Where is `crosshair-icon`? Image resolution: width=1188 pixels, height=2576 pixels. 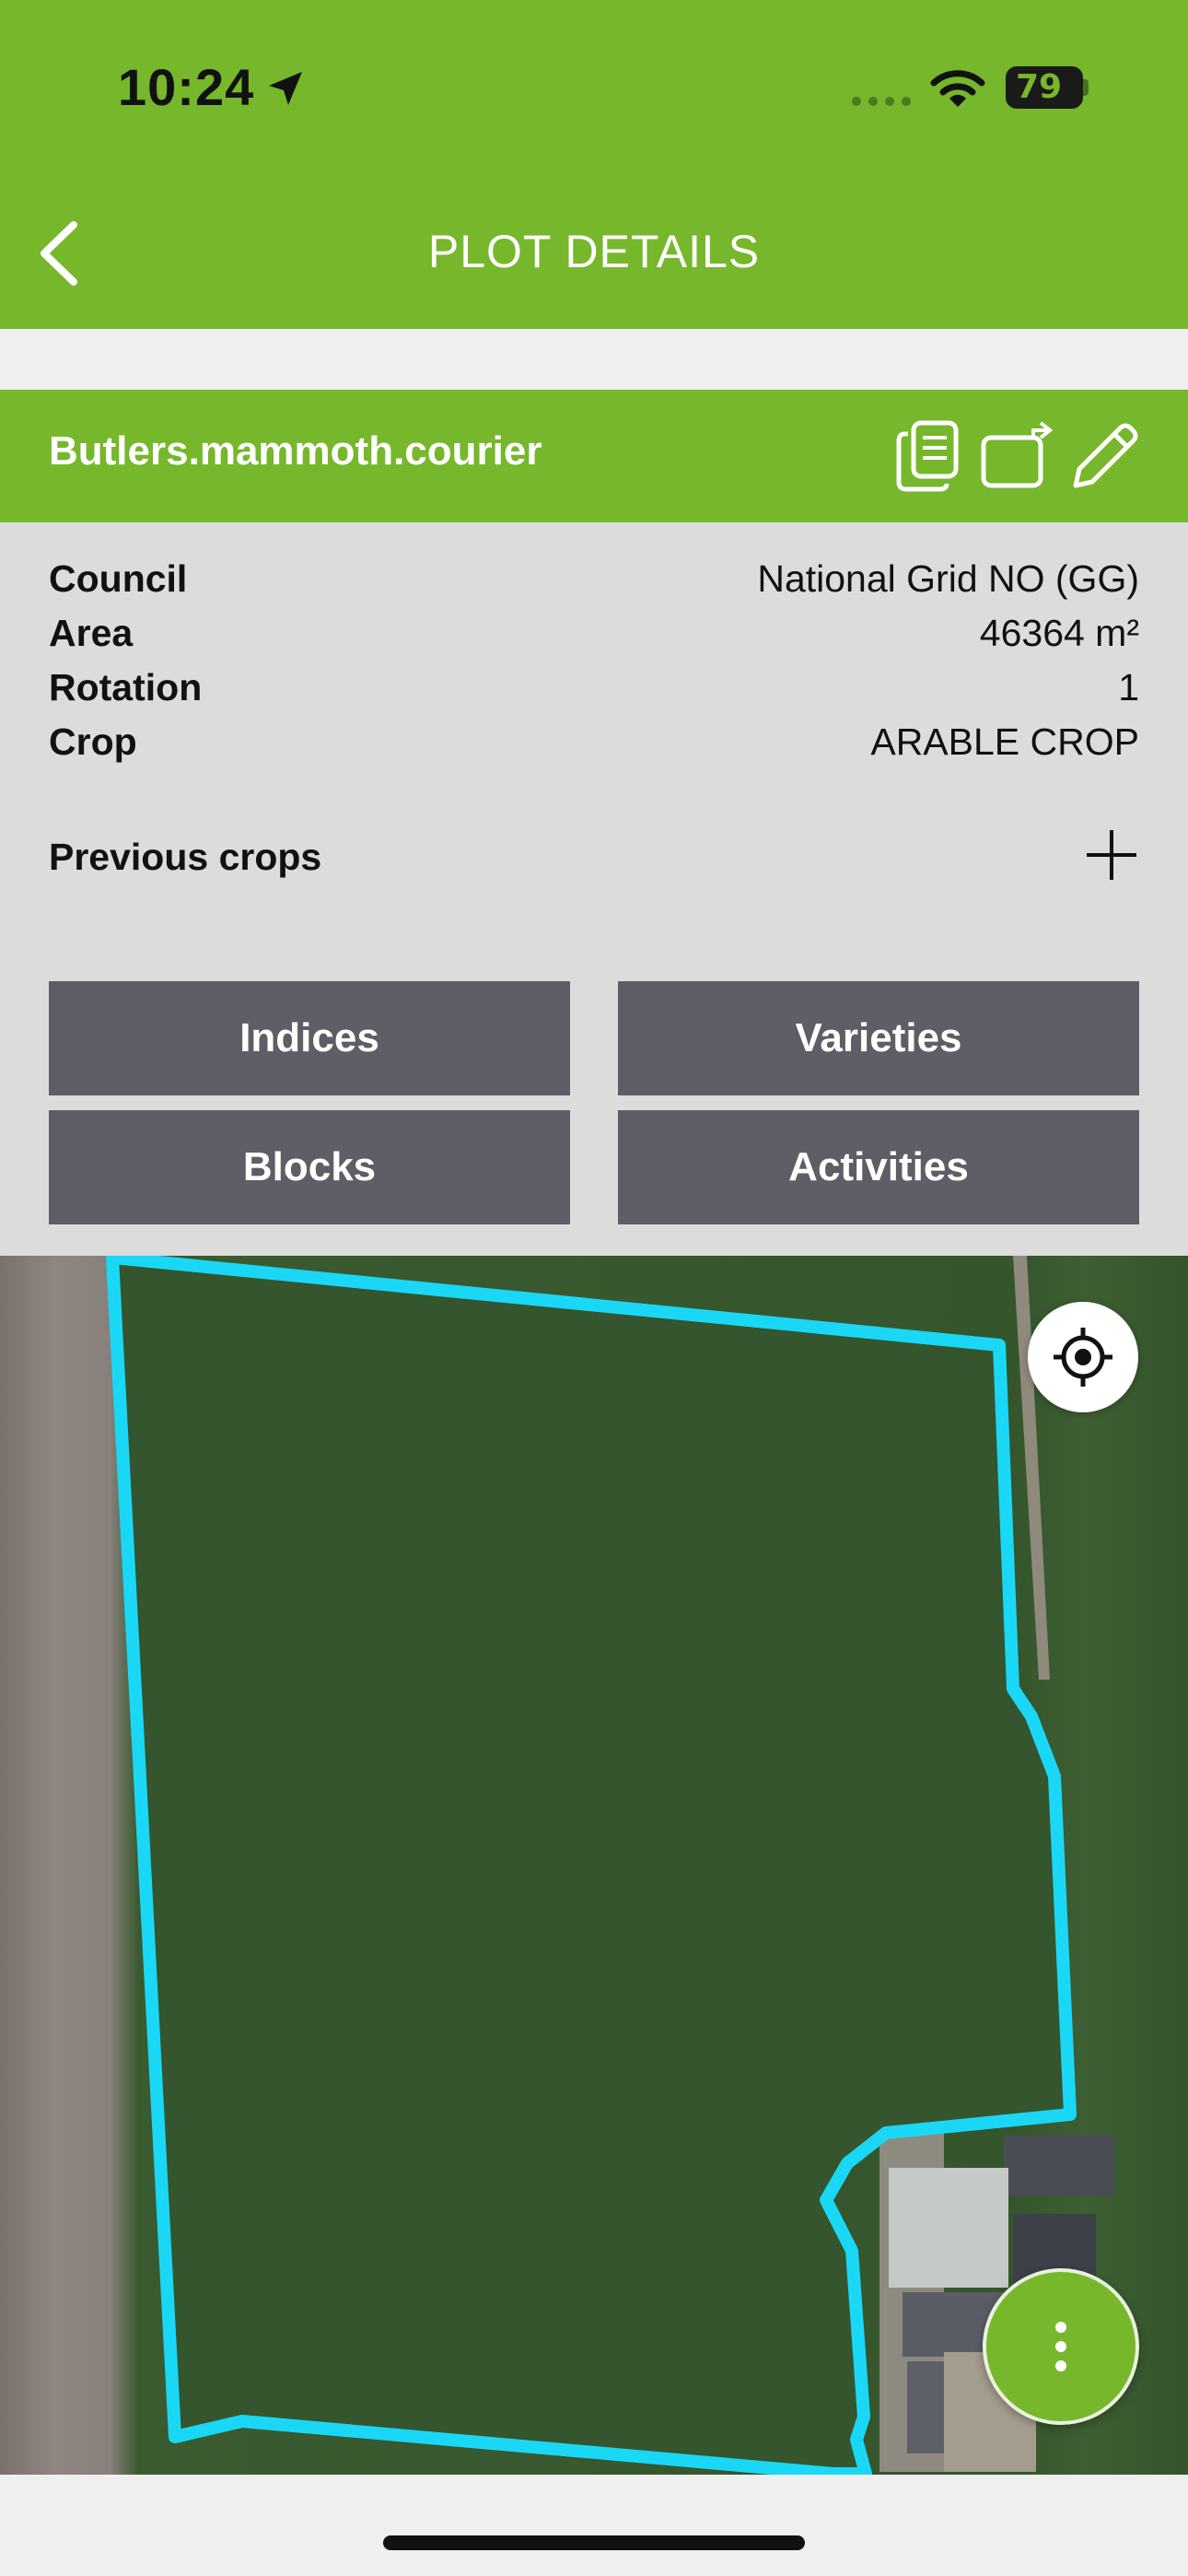
crosshair-icon is located at coordinates (1083, 1357).